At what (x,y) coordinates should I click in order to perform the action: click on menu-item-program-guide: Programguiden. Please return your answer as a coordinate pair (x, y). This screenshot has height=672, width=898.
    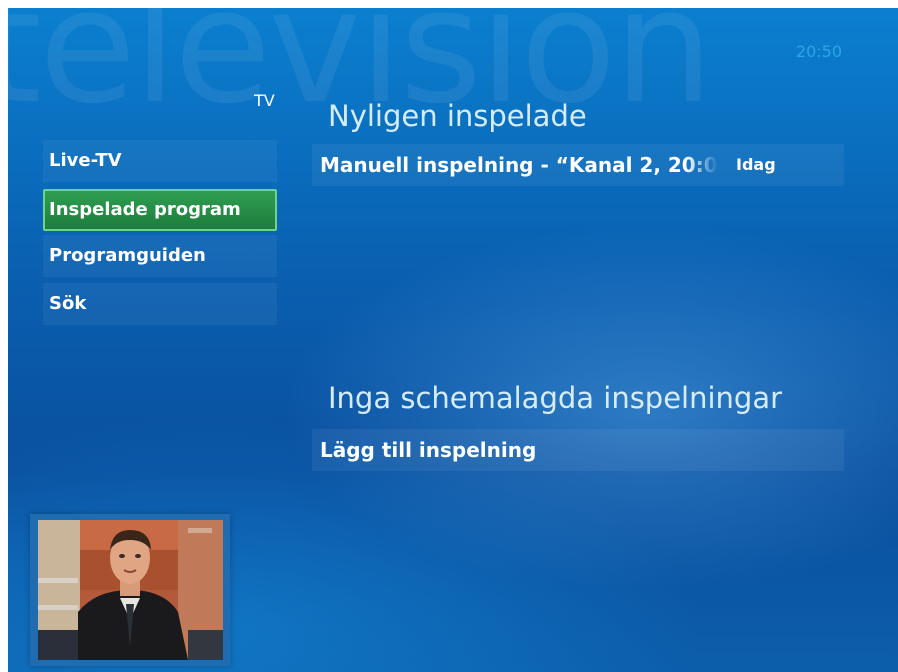
    Looking at the image, I should click on (160, 256).